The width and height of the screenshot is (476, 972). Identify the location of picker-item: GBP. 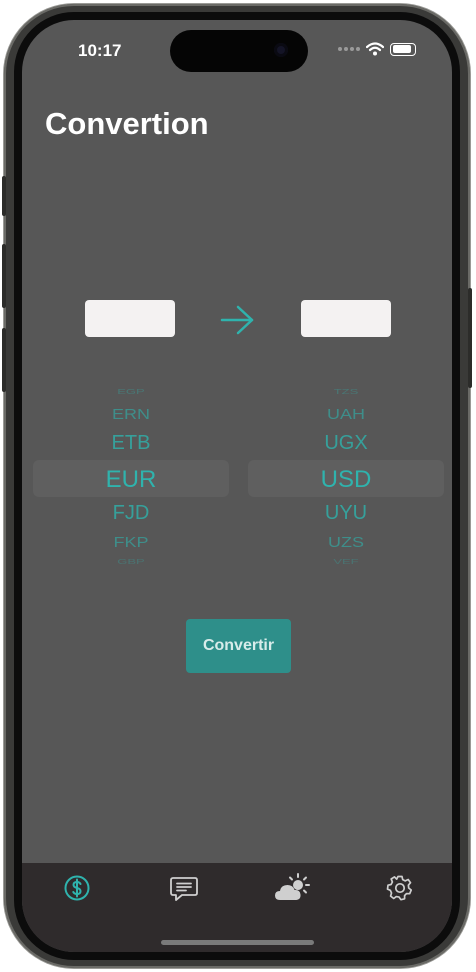
(131, 561).